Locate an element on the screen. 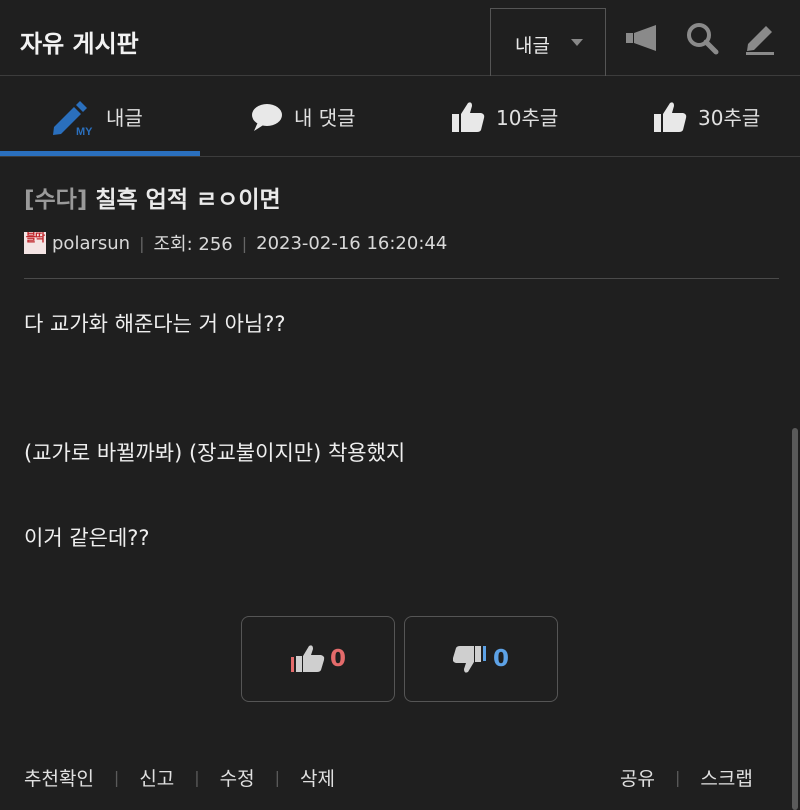 The height and width of the screenshot is (810, 800). mypost-dropdown-label: 내글 is located at coordinates (532, 46).